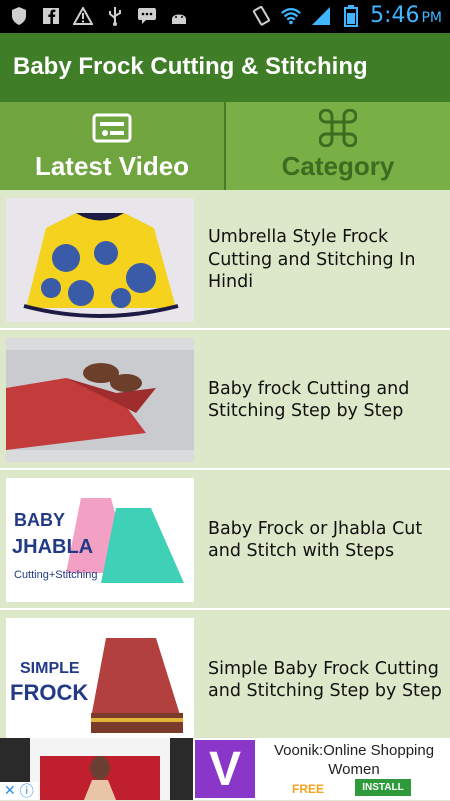 Image resolution: width=450 pixels, height=801 pixels. Describe the element at coordinates (55, 575) in the screenshot. I see `thumb-text-cutting: Cutting+Stitching` at that location.